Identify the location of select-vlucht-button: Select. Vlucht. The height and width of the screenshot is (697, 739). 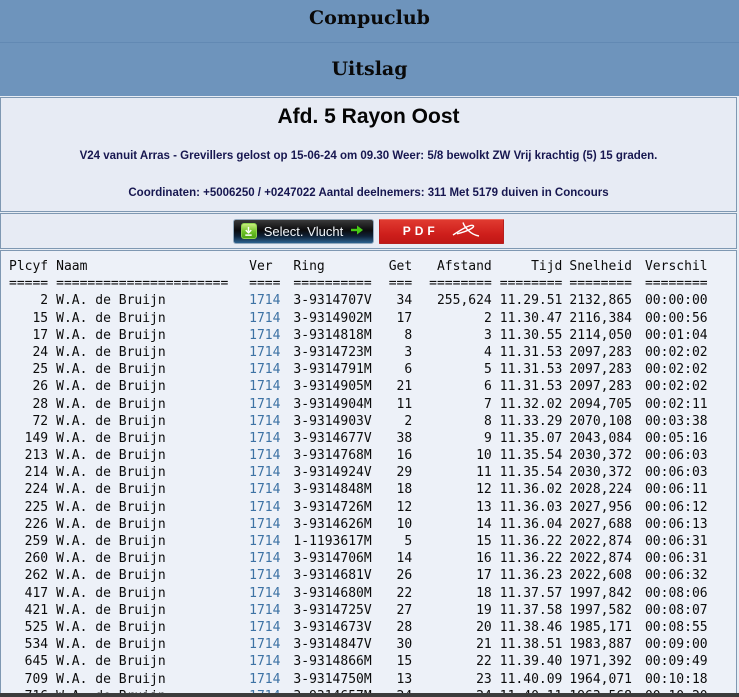
(303, 231).